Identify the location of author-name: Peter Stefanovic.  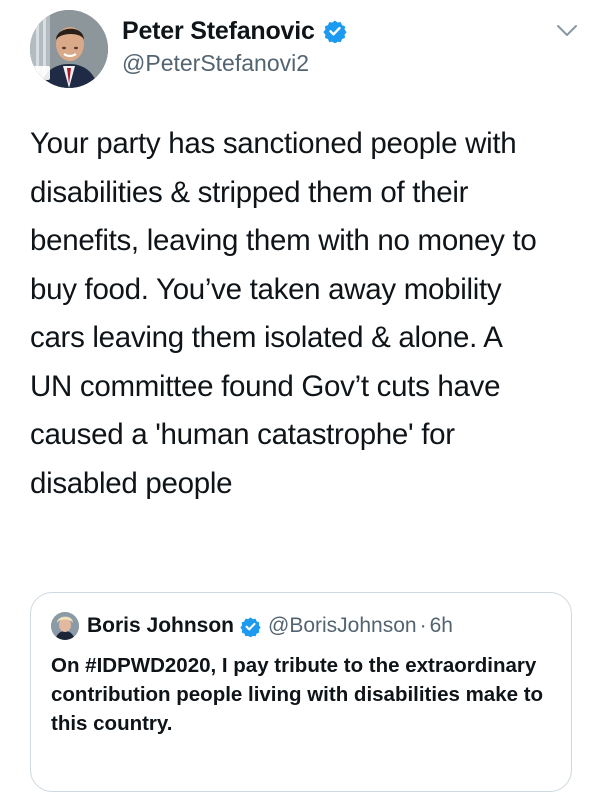
(218, 31).